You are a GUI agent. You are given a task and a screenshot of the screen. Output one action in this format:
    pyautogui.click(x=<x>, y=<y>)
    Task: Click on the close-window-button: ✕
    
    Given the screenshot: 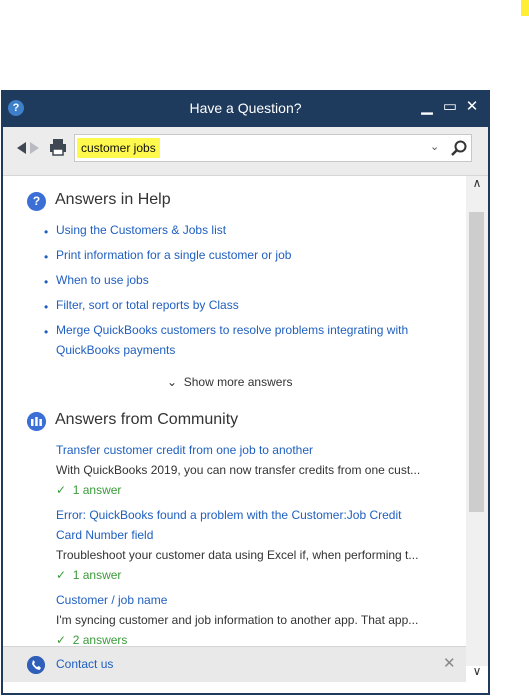 What is the action you would take?
    pyautogui.click(x=472, y=107)
    